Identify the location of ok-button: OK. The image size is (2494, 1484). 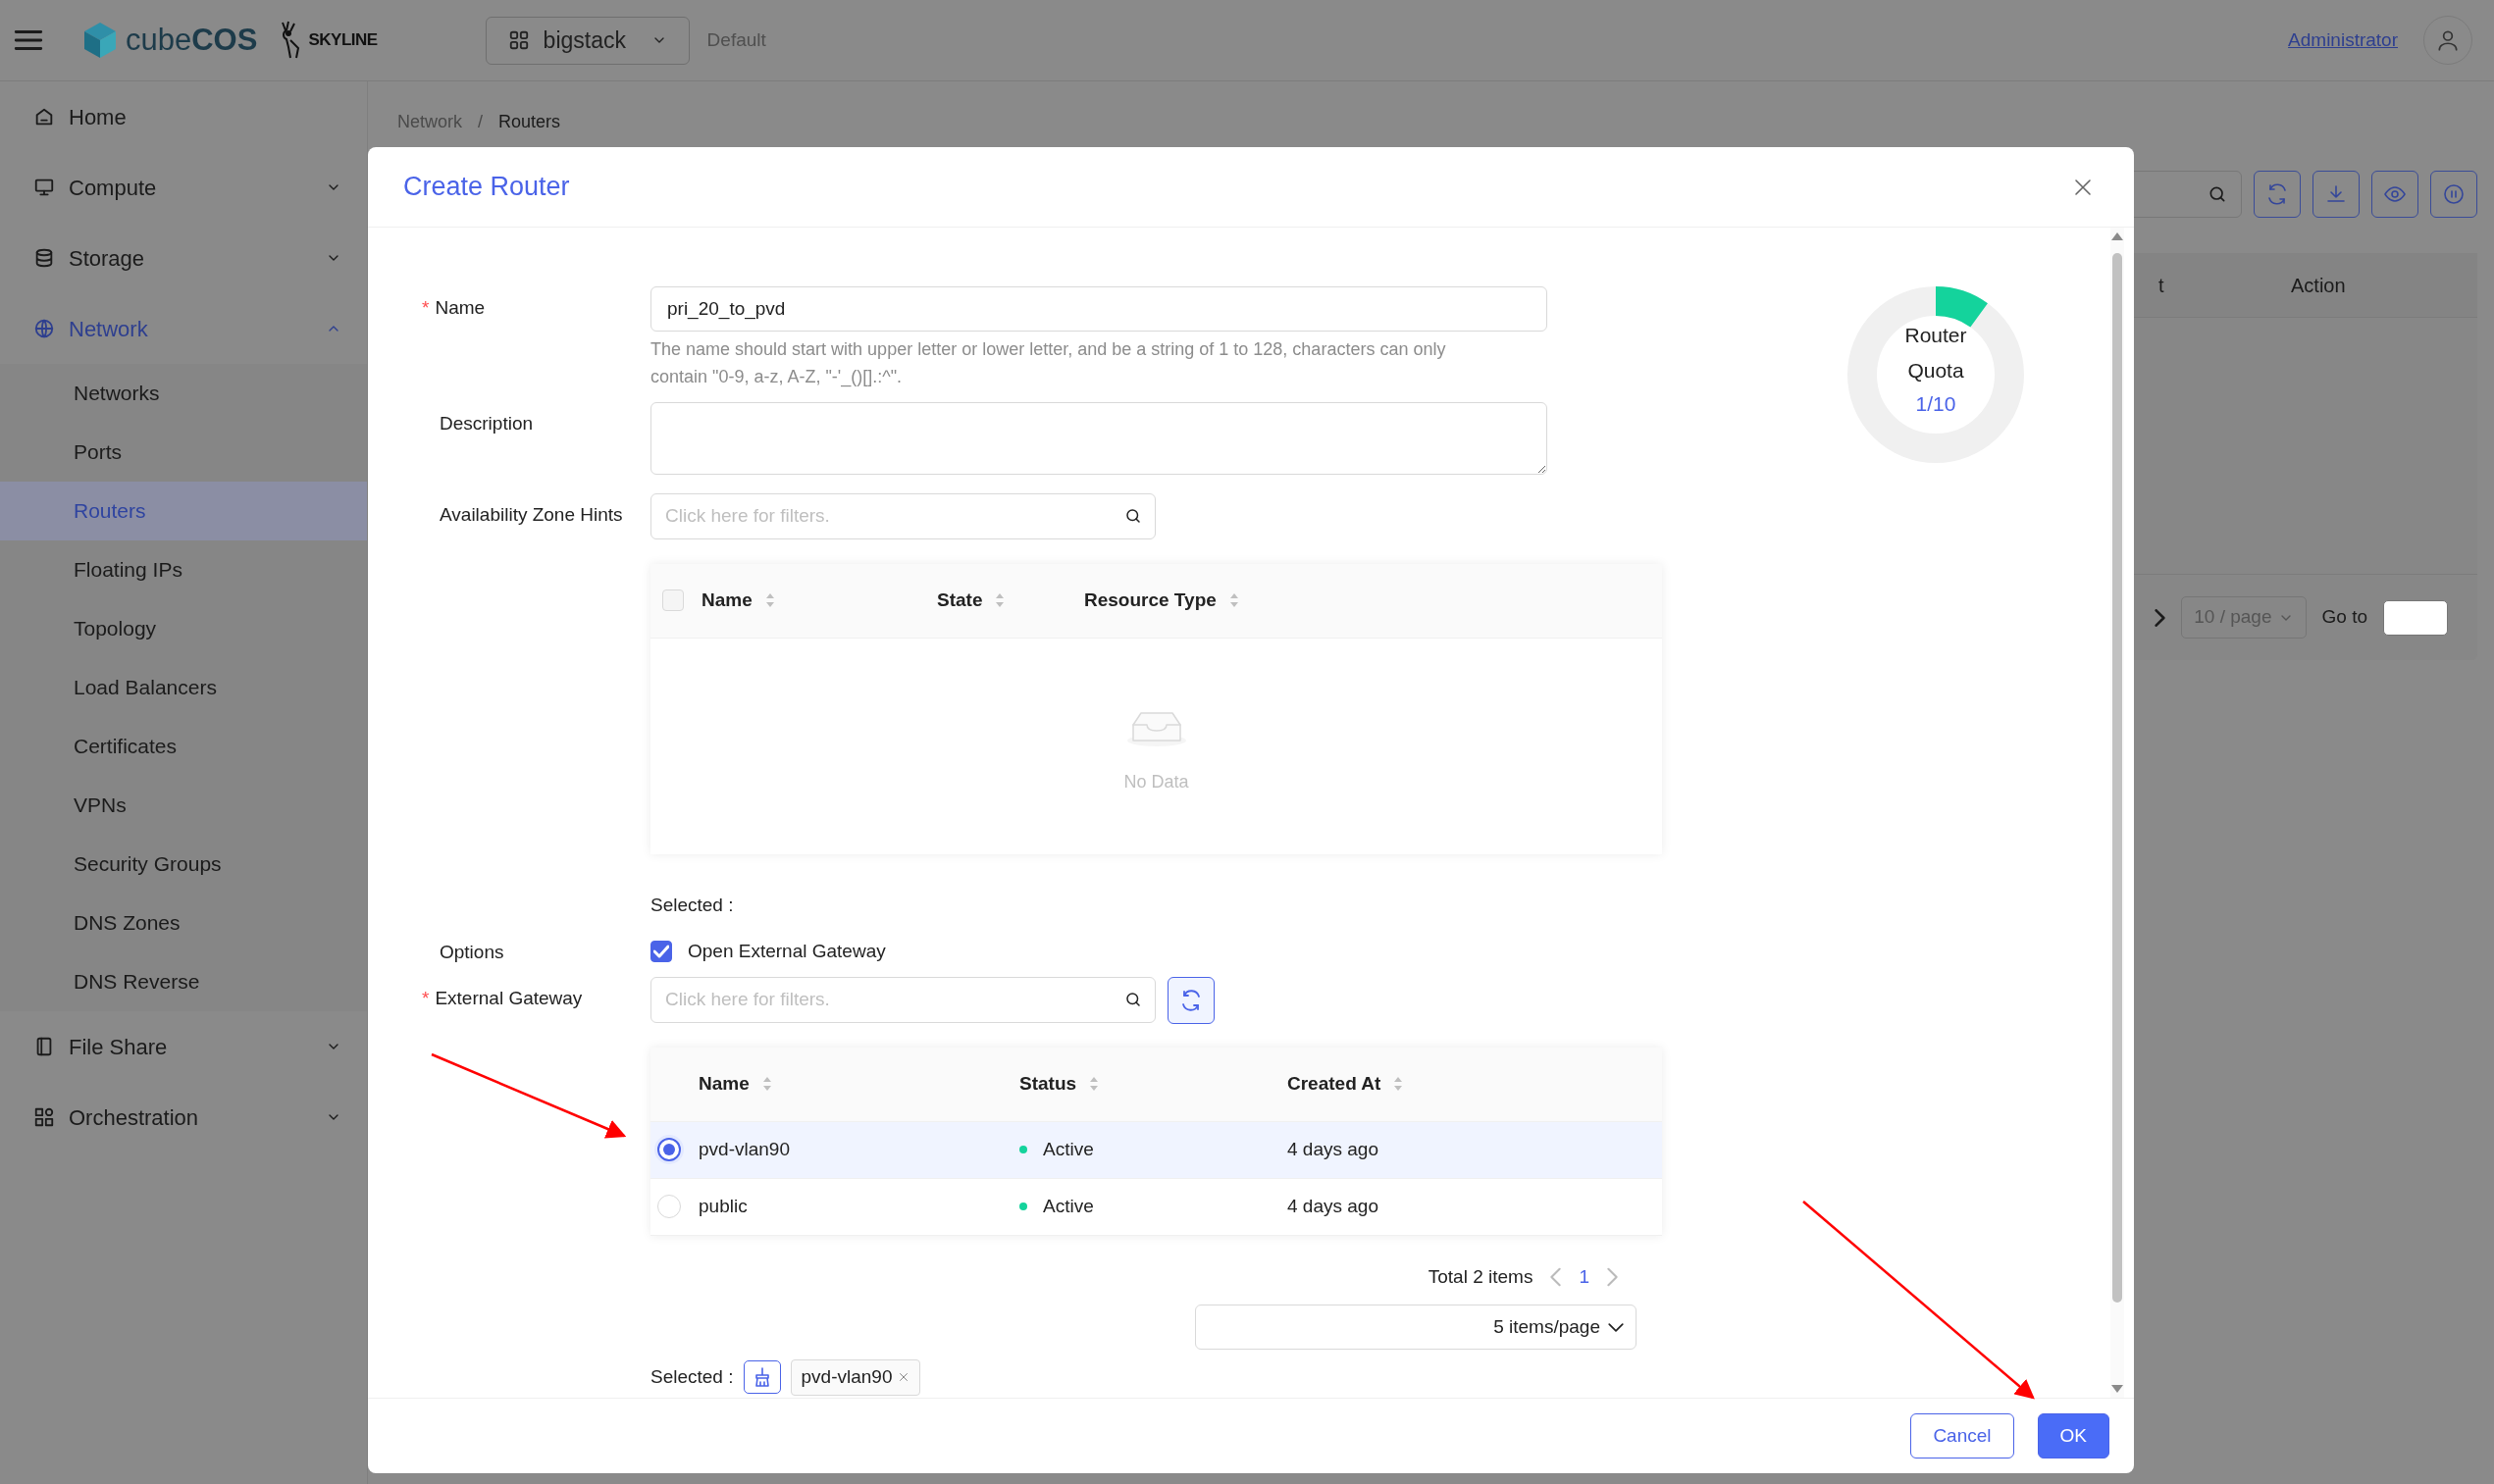
(2073, 1436).